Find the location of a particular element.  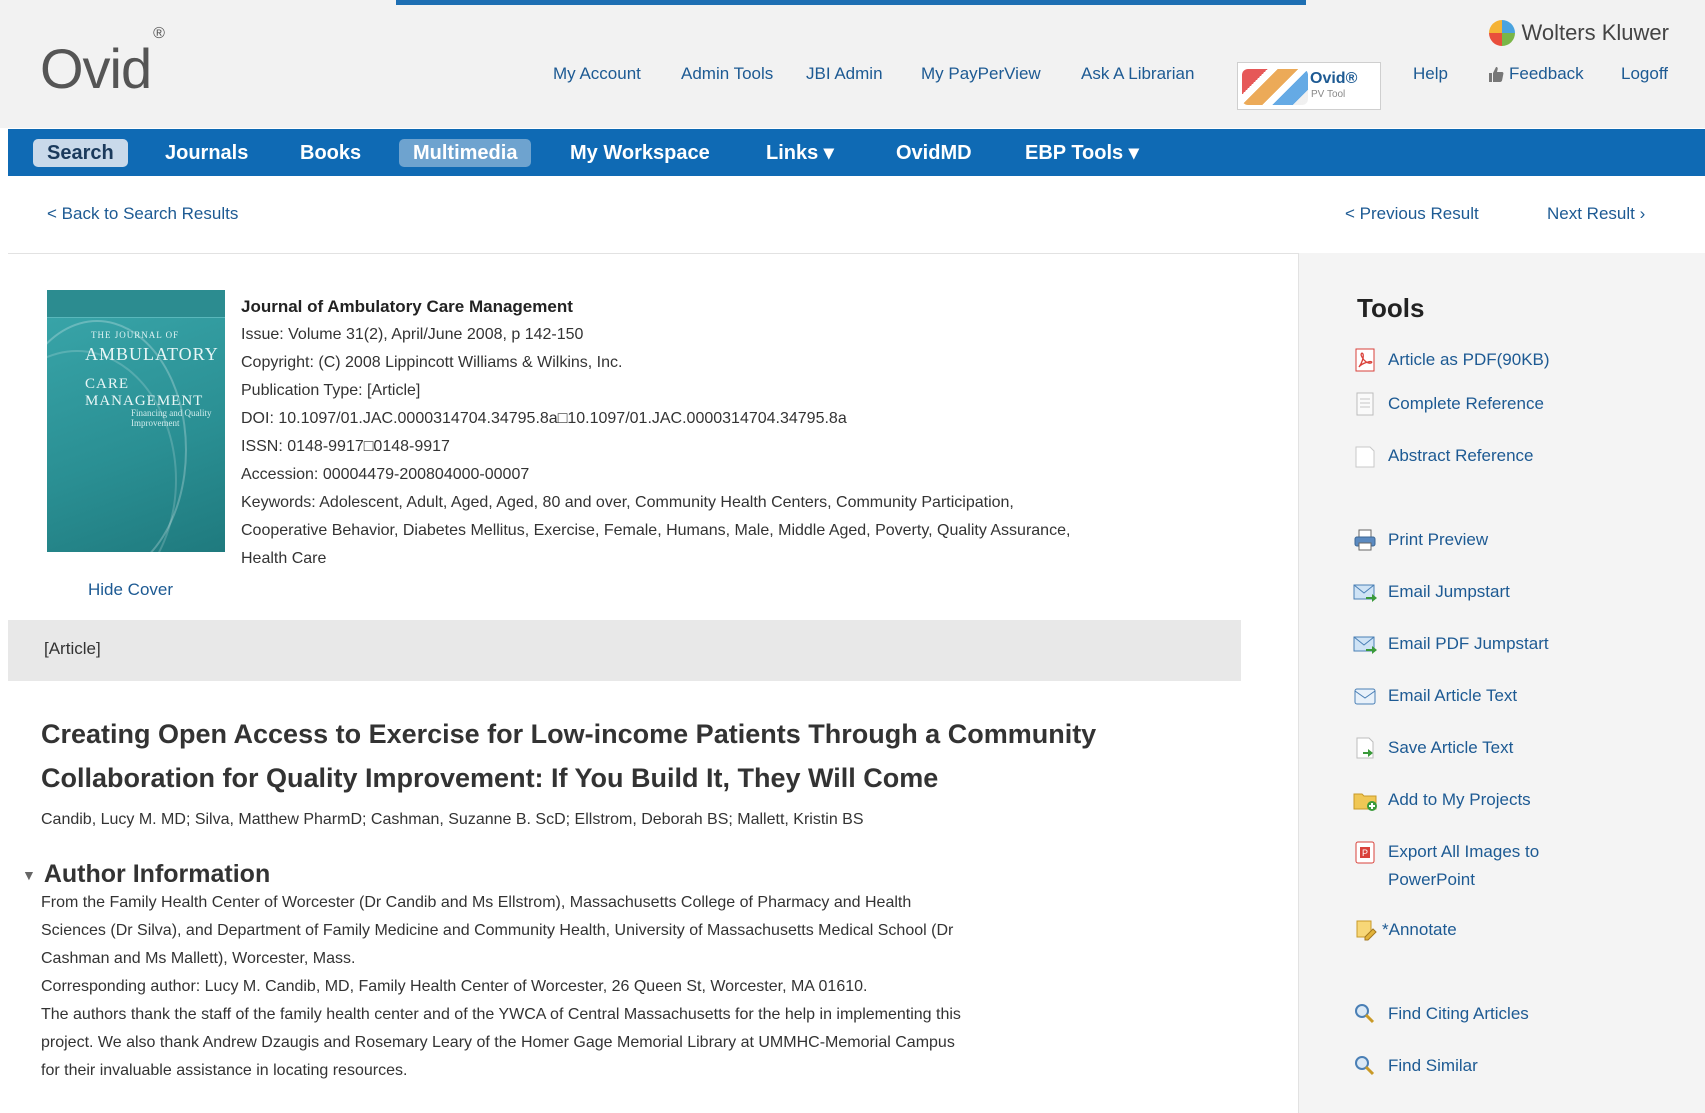

nav-ovidmd: OvidMD is located at coordinates (934, 153).